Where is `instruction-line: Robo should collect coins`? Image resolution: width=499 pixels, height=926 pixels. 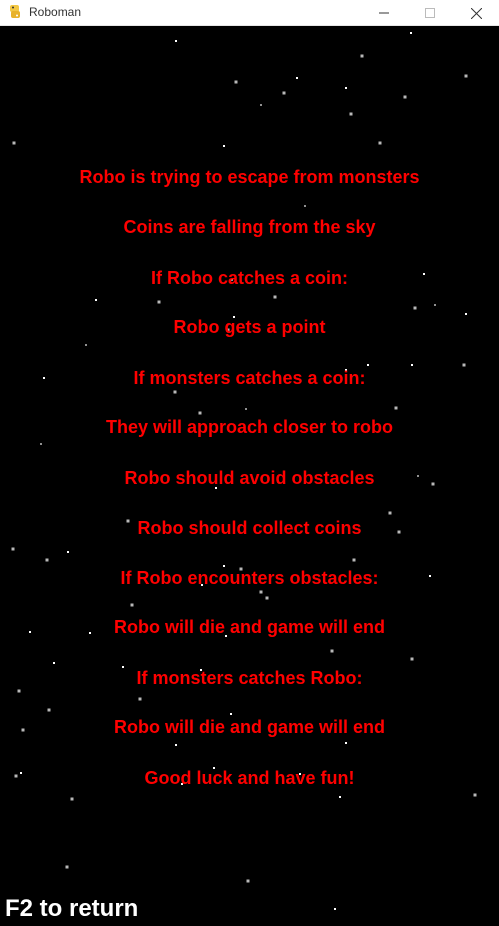 instruction-line: Robo should collect coins is located at coordinates (249, 528).